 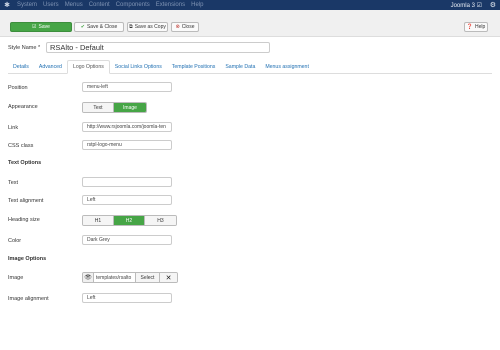 What do you see at coordinates (26, 201) in the screenshot?
I see `text-alignment-label: Text alignment` at bounding box center [26, 201].